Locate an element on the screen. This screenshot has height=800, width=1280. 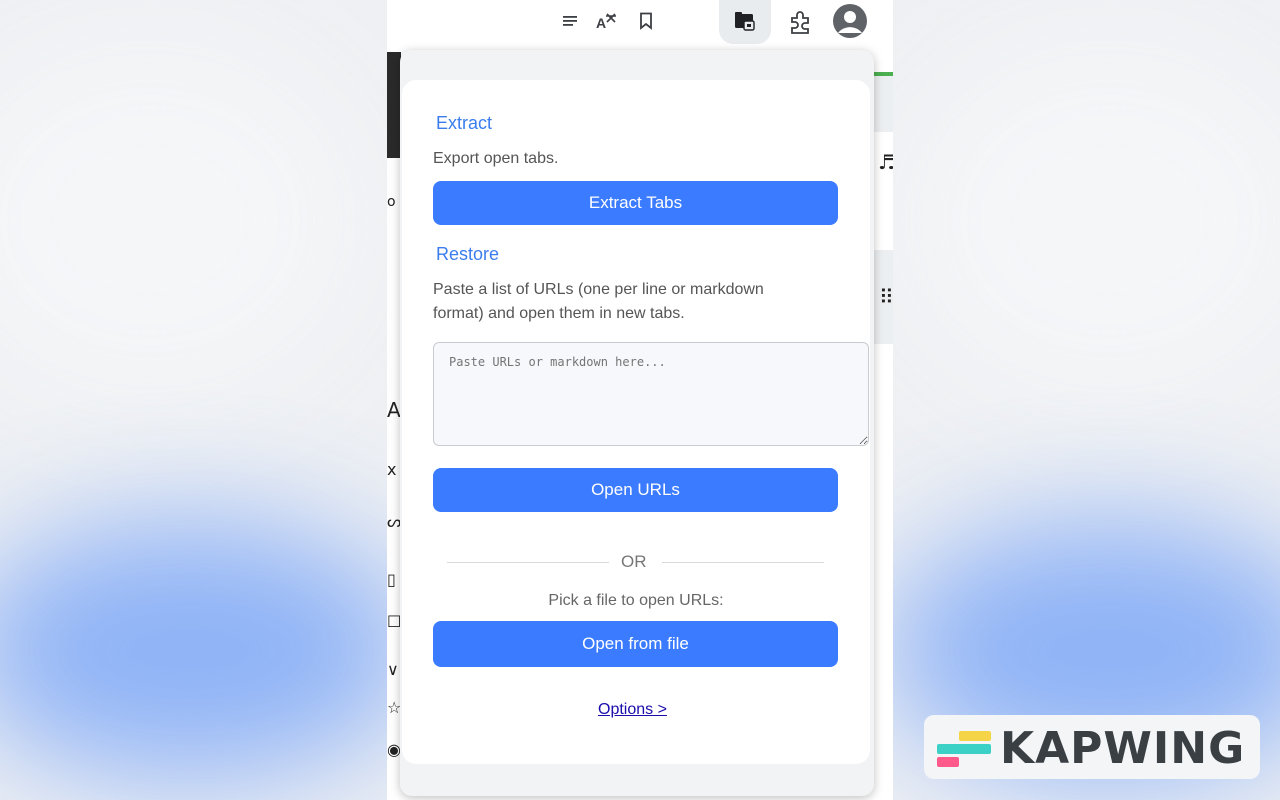
page-edge-dots-icon: ⠿ is located at coordinates (886, 297).